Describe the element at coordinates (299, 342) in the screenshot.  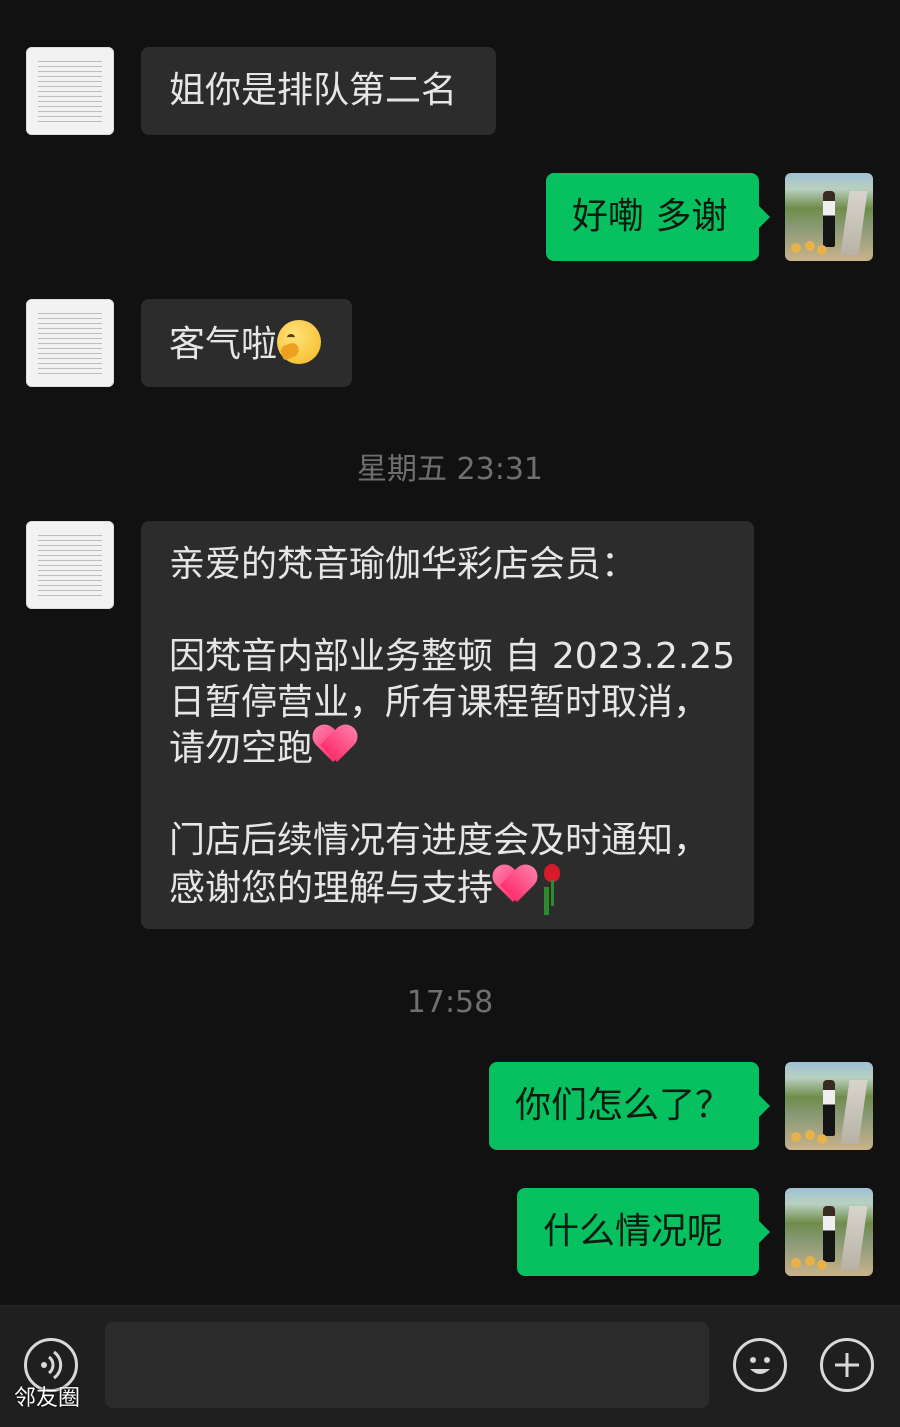
I see `thinking-face-icon` at that location.